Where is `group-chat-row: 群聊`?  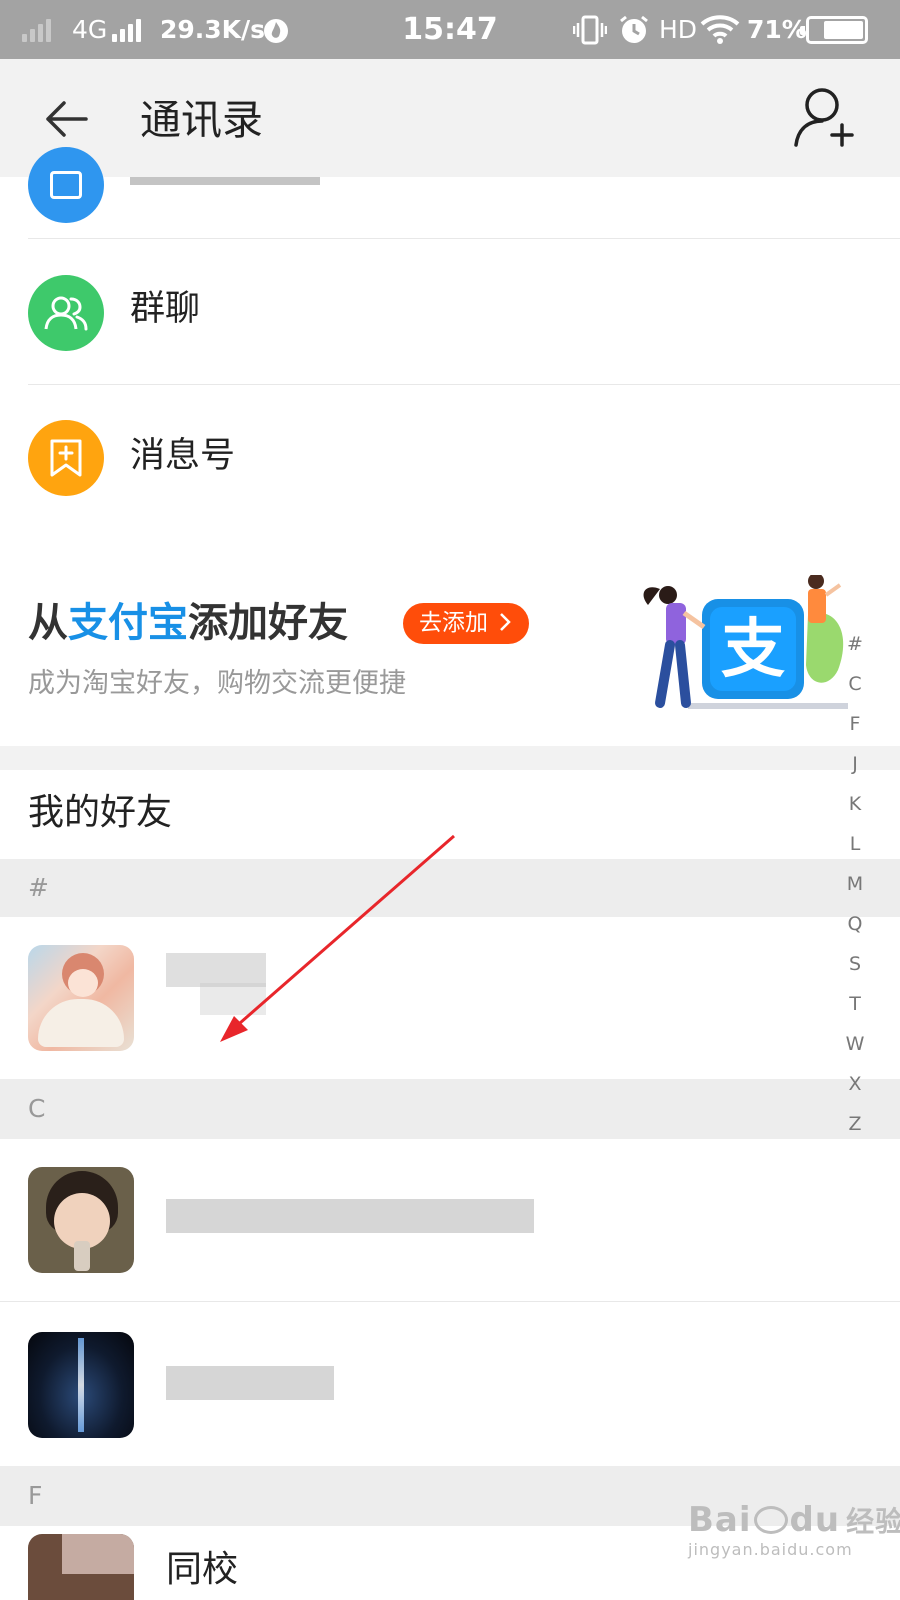
group-chat-row: 群聊 is located at coordinates (450, 310).